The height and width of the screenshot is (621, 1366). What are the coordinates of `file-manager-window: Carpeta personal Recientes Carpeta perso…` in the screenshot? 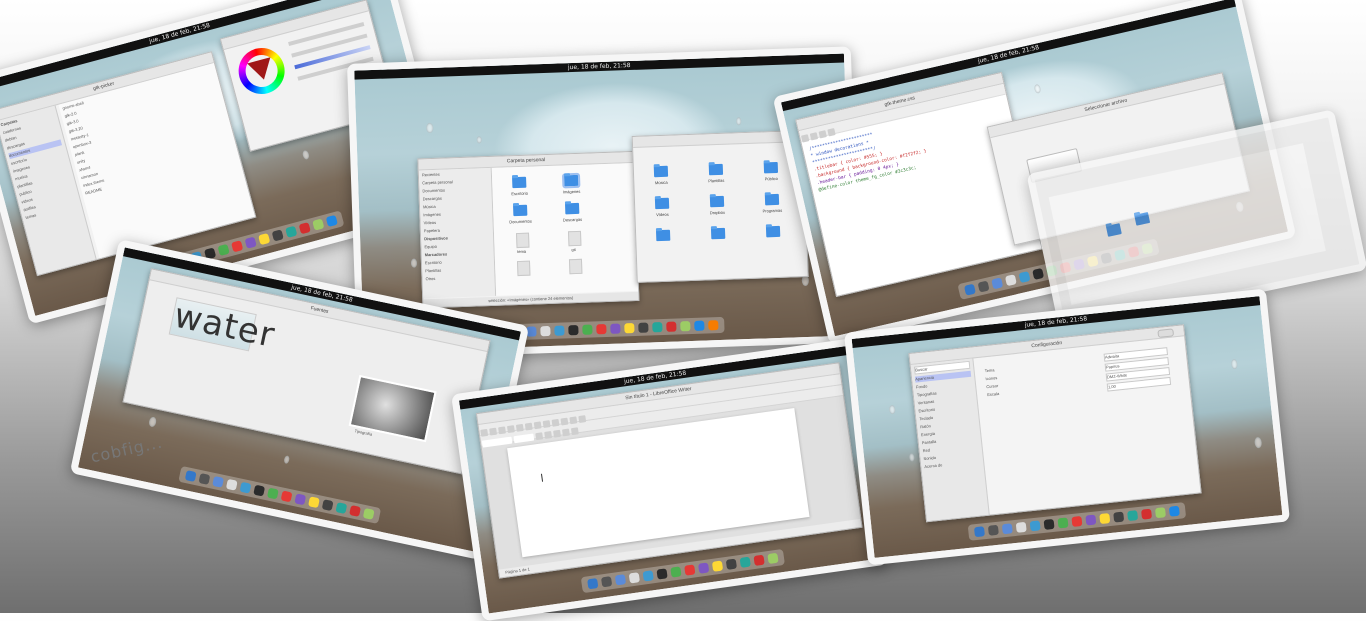 It's located at (528, 229).